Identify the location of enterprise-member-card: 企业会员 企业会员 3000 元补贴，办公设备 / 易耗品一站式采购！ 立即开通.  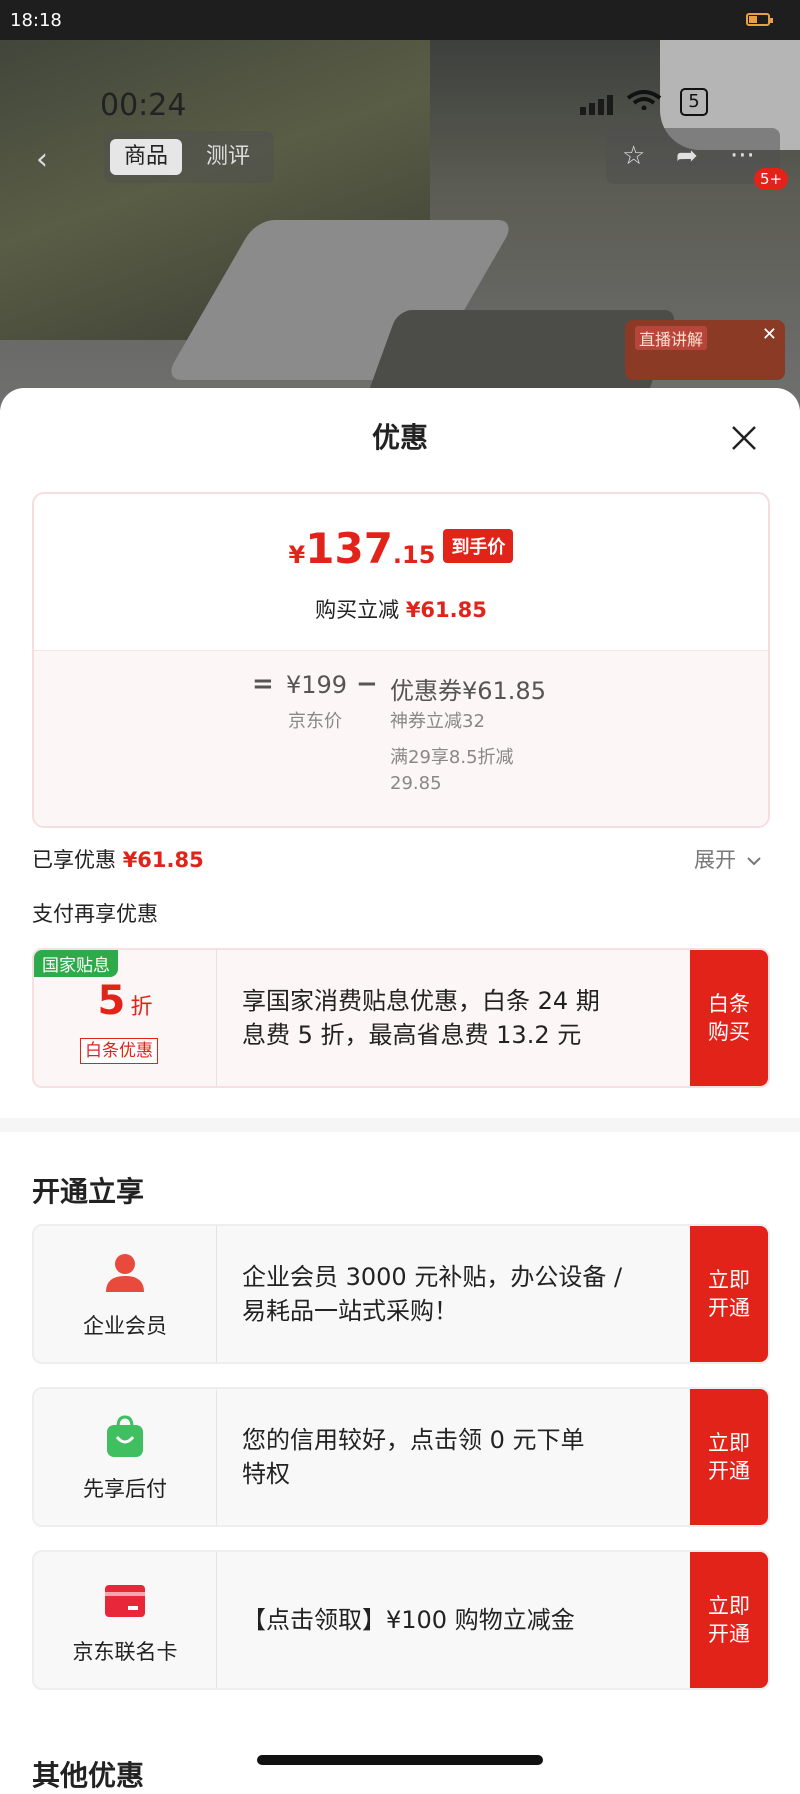
(401, 1294).